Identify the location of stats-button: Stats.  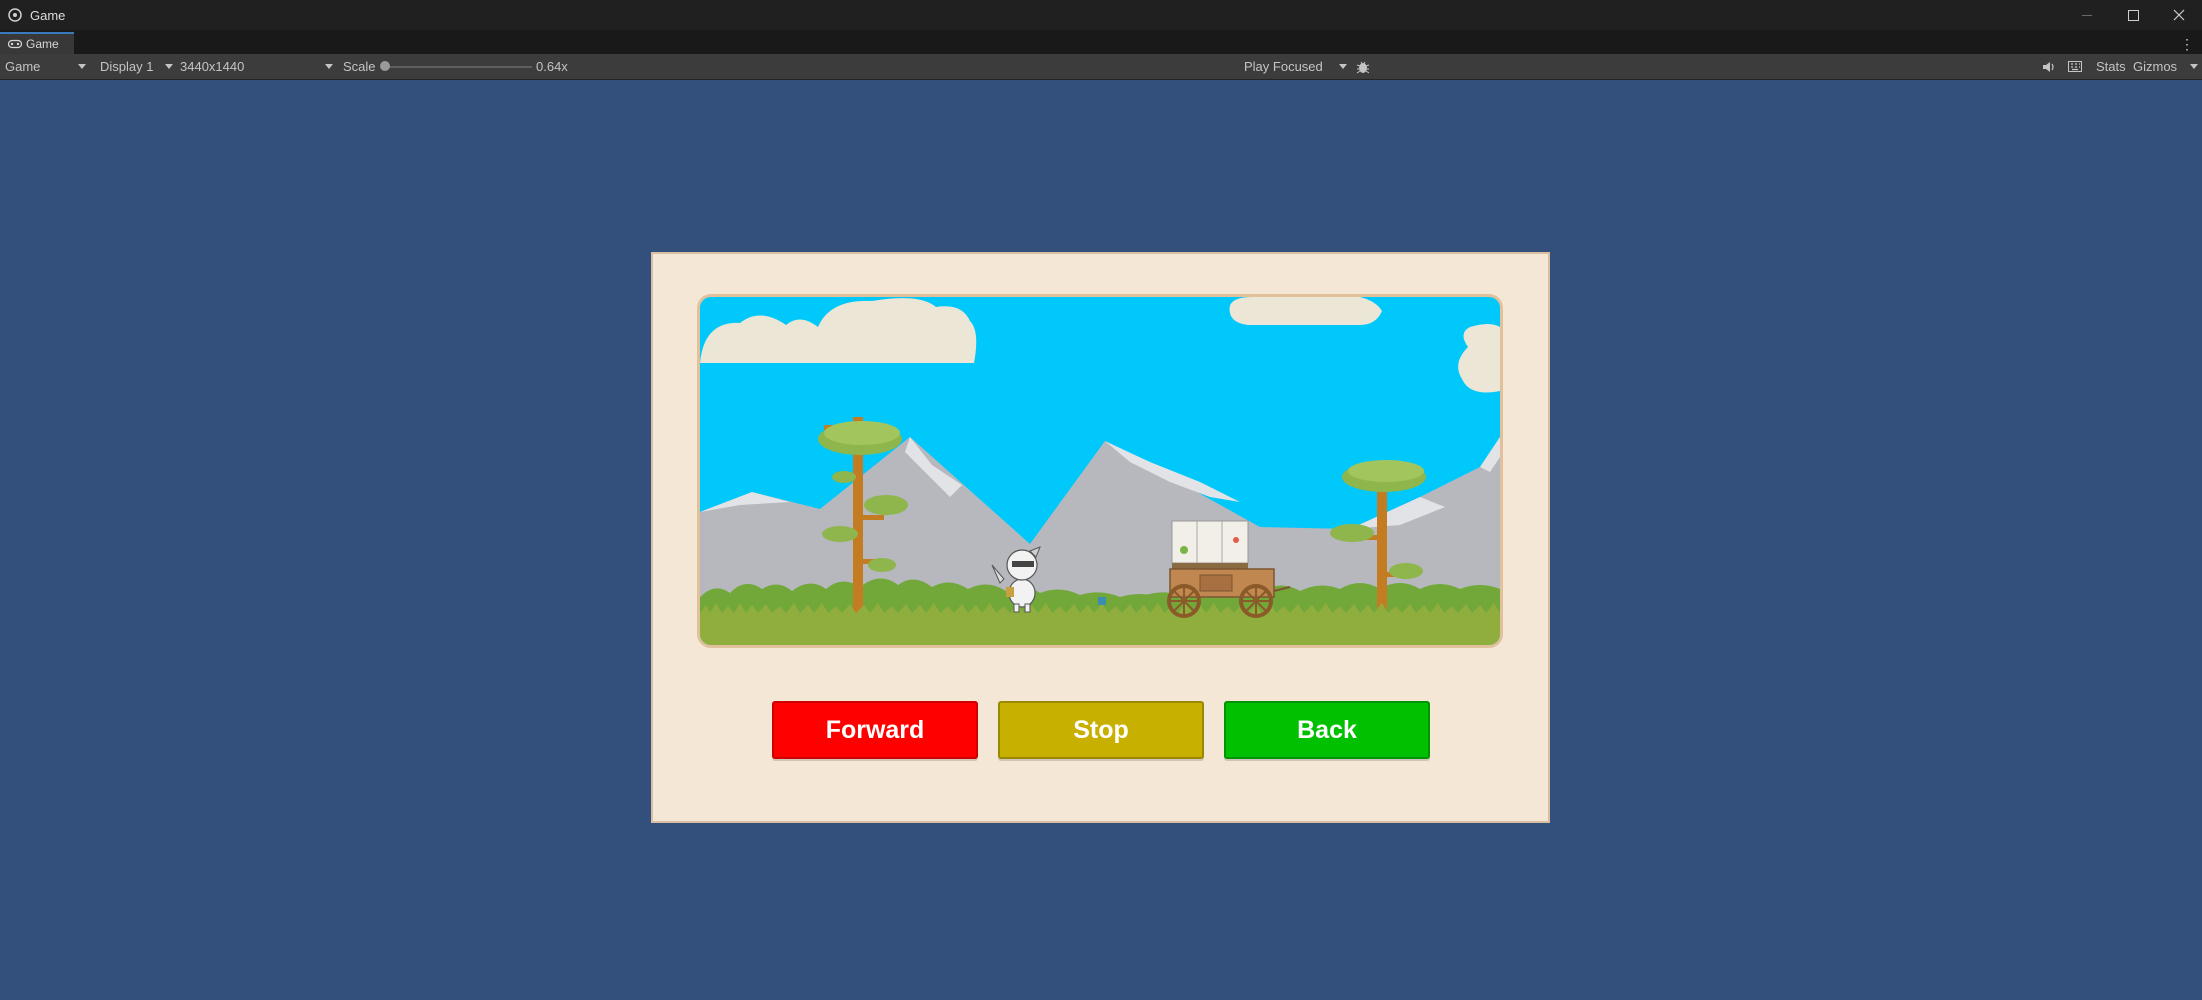
(2111, 66).